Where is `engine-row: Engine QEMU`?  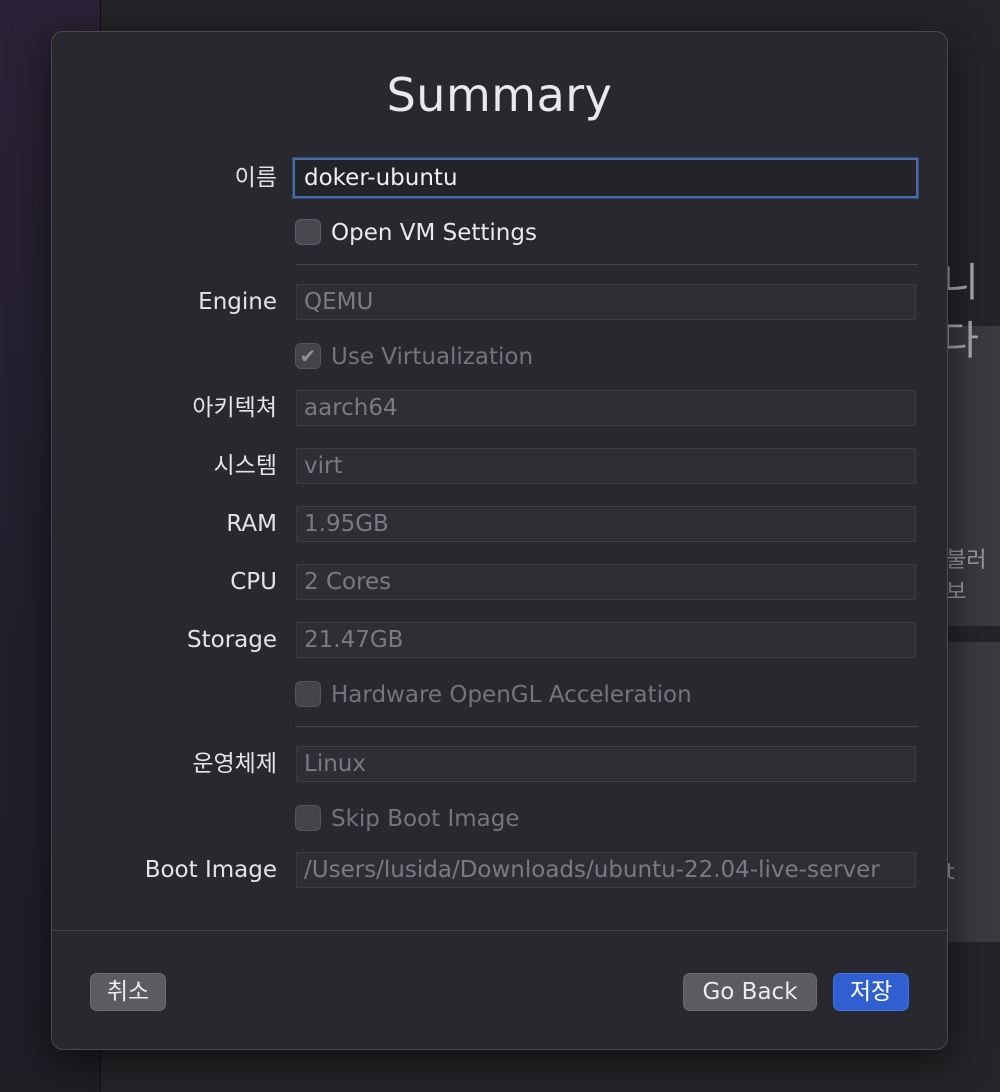
engine-row: Engine QEMU is located at coordinates (500, 302).